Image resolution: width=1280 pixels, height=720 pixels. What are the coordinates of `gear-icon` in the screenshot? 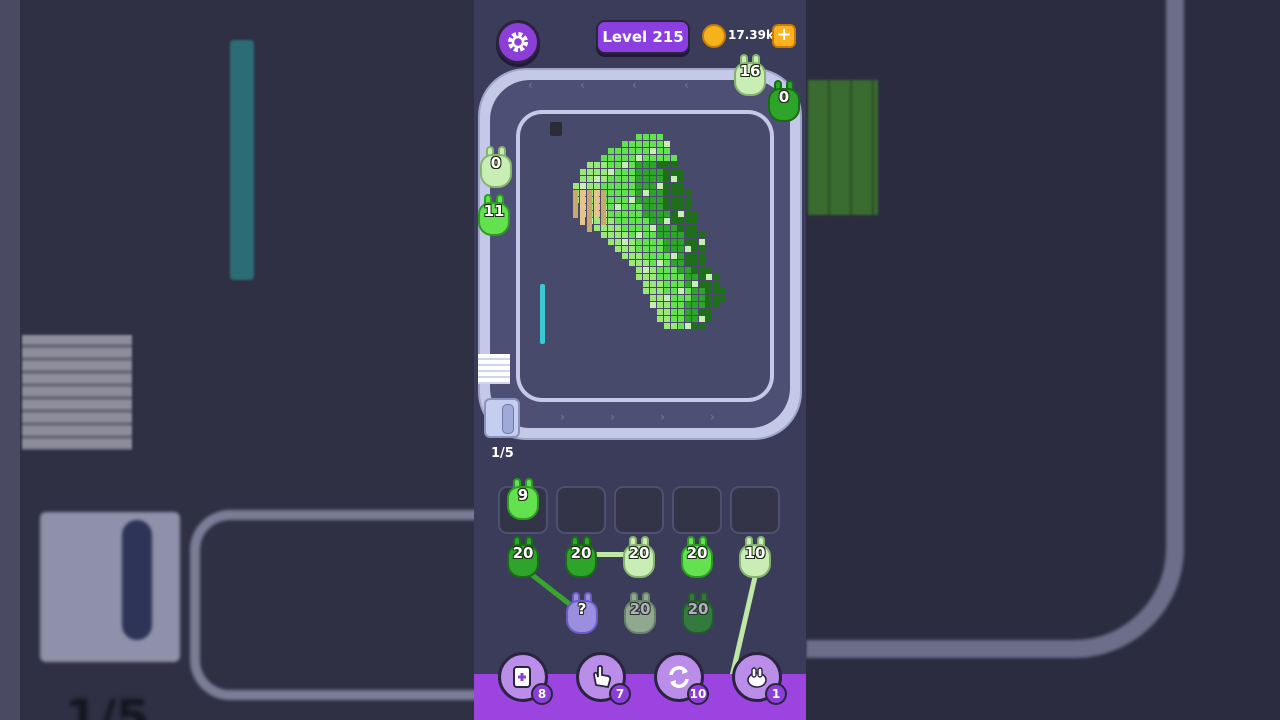 It's located at (518, 42).